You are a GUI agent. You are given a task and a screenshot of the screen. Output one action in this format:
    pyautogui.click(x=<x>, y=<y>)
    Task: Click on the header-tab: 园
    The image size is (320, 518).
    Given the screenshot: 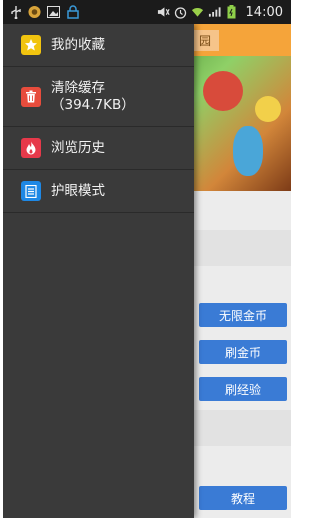 What is the action you would take?
    pyautogui.click(x=205, y=40)
    